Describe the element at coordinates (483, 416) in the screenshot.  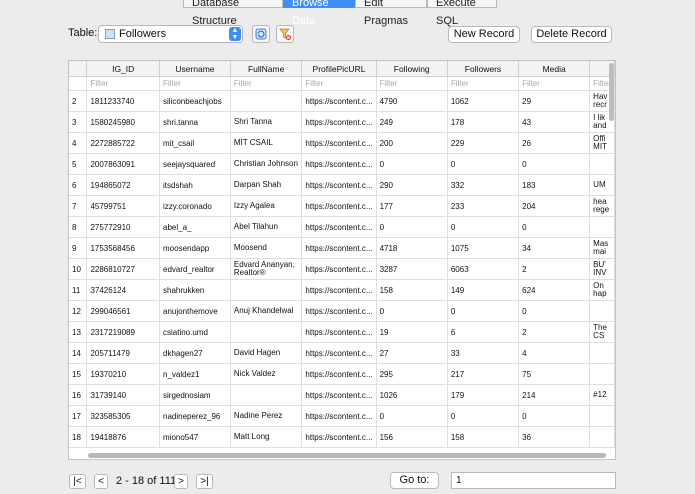
I see `cell-followers: 0` at that location.